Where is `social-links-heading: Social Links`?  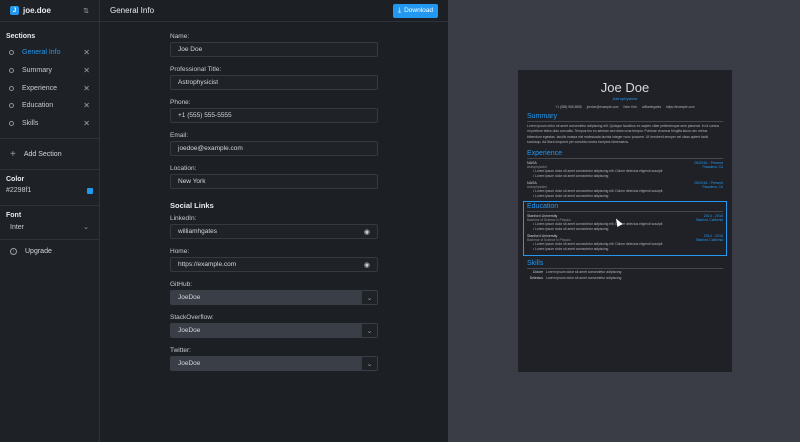 social-links-heading: Social Links is located at coordinates (192, 205).